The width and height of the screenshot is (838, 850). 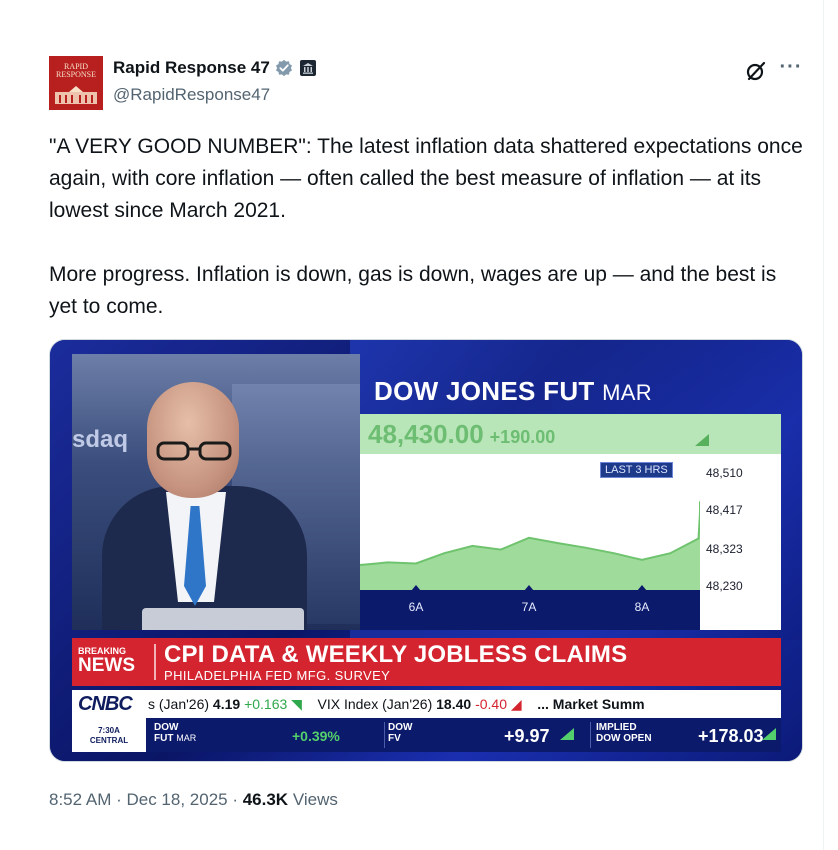 What do you see at coordinates (265, 799) in the screenshot?
I see `views-count: 46.3K` at bounding box center [265, 799].